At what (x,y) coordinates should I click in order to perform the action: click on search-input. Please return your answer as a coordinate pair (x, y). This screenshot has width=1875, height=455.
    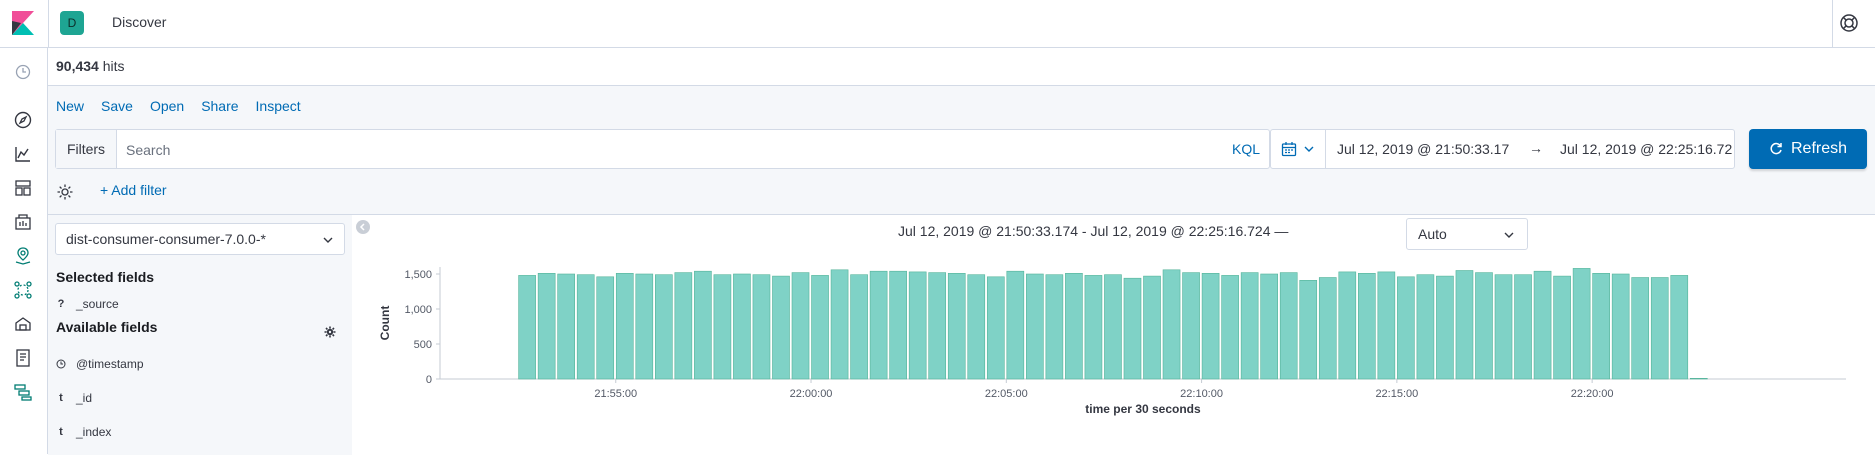
    Looking at the image, I should click on (661, 150).